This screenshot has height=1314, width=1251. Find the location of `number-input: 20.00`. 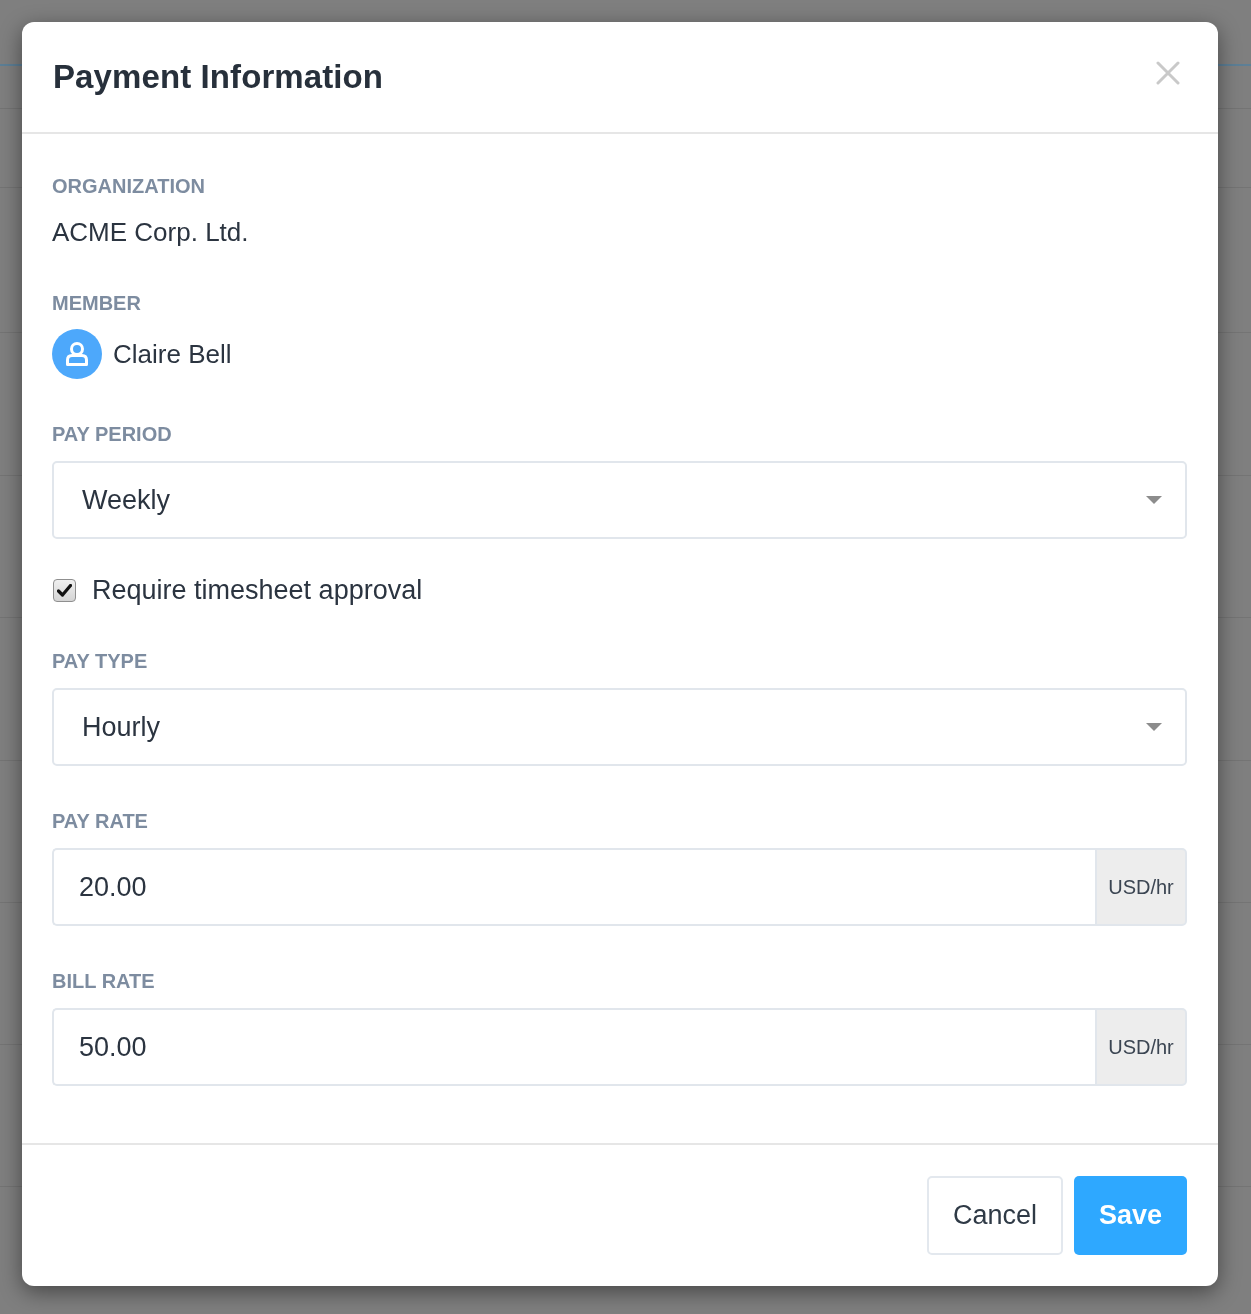

number-input: 20.00 is located at coordinates (573, 887).